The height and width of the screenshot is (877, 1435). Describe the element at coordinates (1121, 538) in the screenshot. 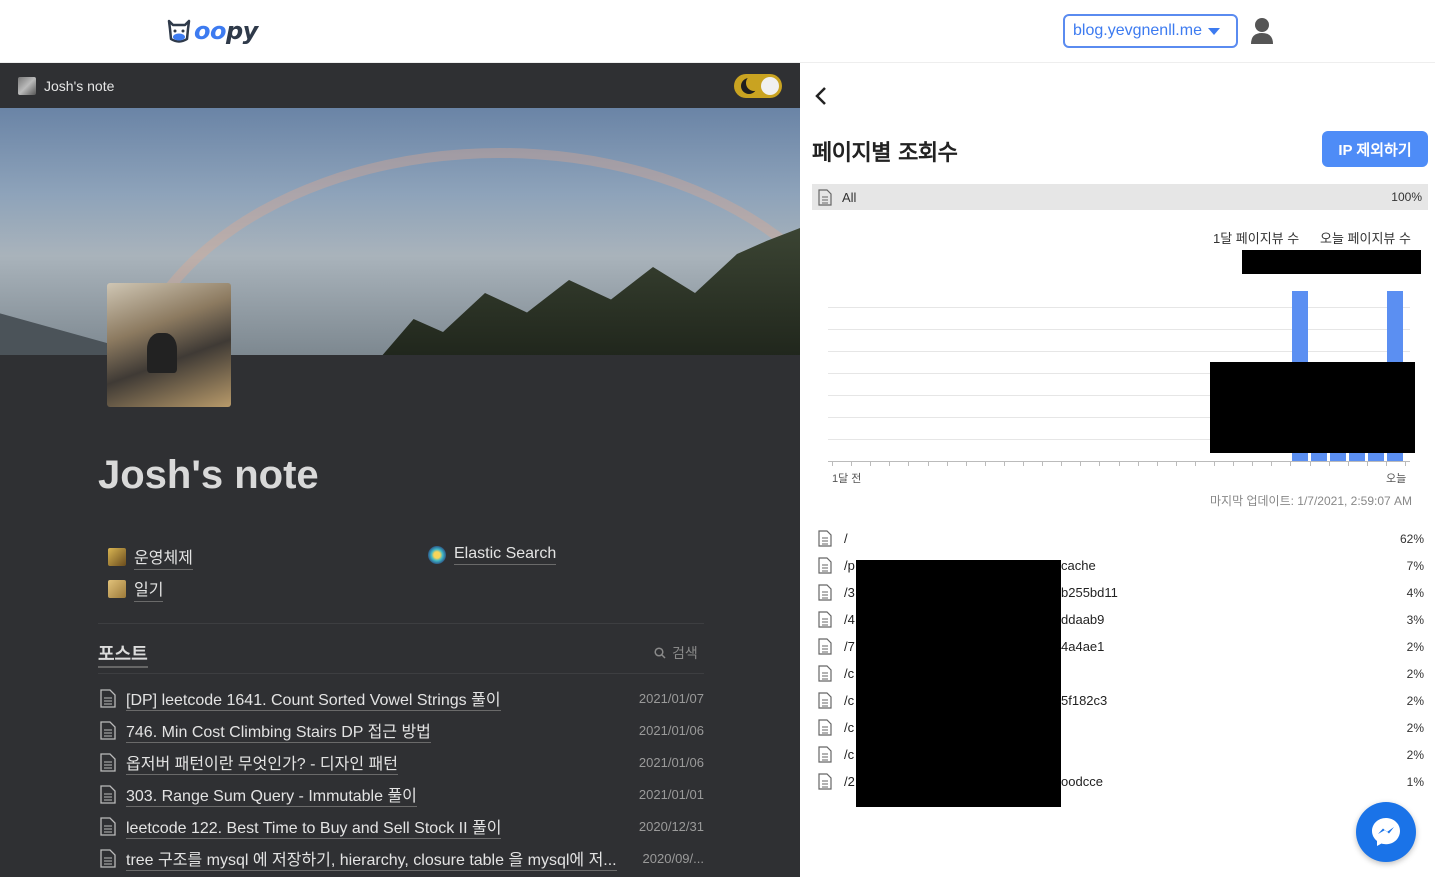

I see `path-row: / 62%` at that location.